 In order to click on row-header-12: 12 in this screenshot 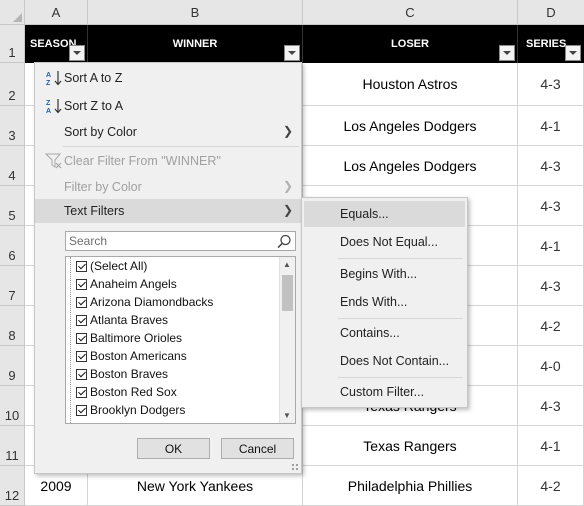, I will do `click(12, 486)`.